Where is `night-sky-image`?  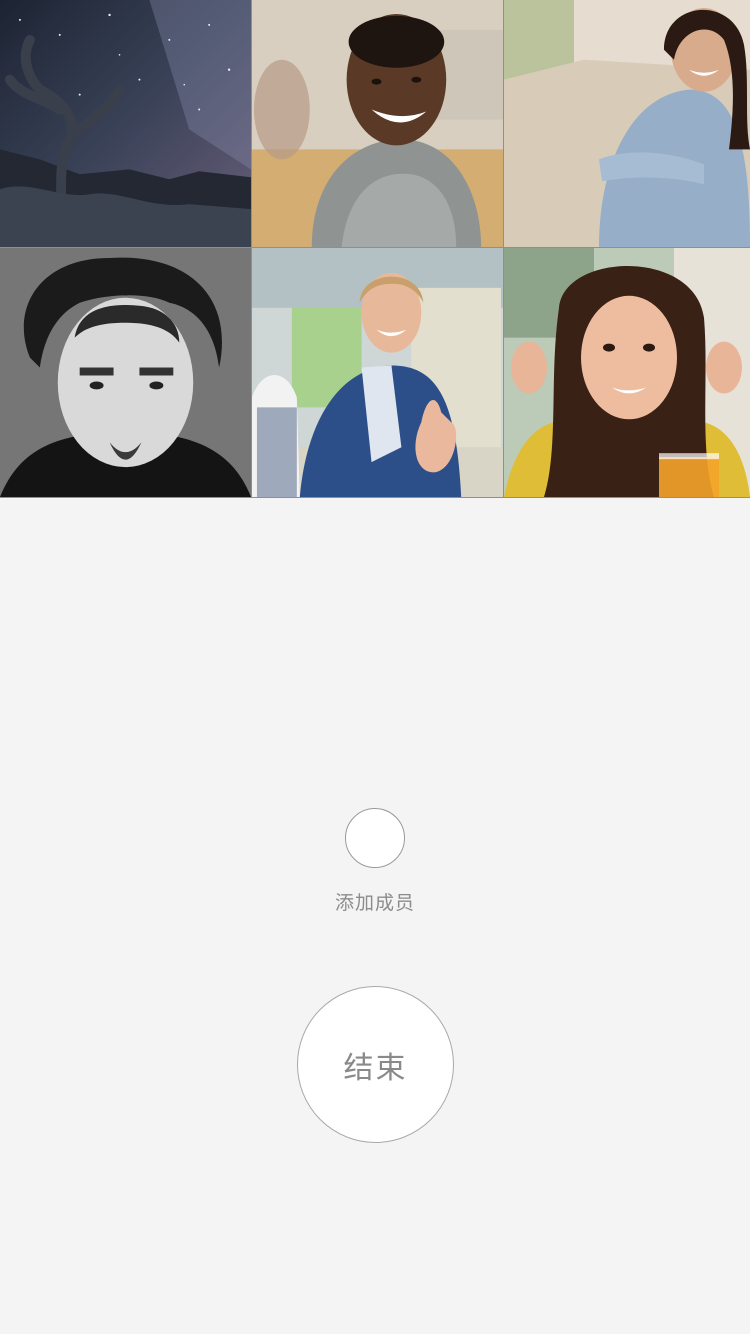
night-sky-image is located at coordinates (125, 123).